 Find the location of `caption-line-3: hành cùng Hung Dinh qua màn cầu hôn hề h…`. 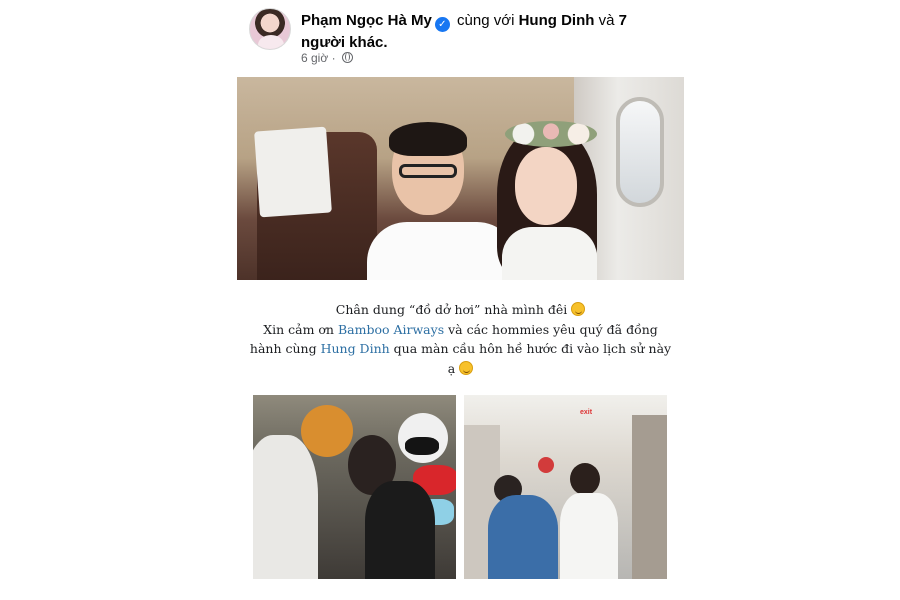

caption-line-3: hành cùng Hung Dinh qua màn cầu hôn hề h… is located at coordinates (460, 349).